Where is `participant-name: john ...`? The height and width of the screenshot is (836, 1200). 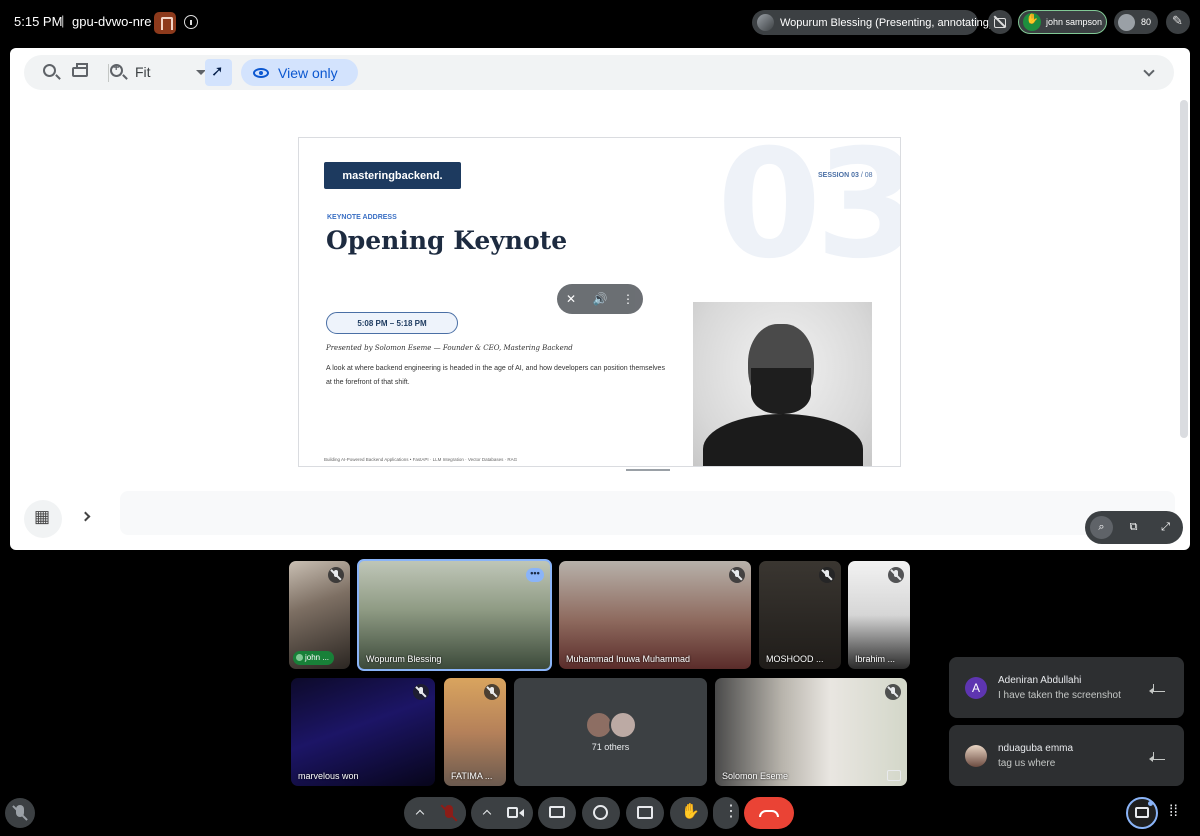 participant-name: john ... is located at coordinates (314, 658).